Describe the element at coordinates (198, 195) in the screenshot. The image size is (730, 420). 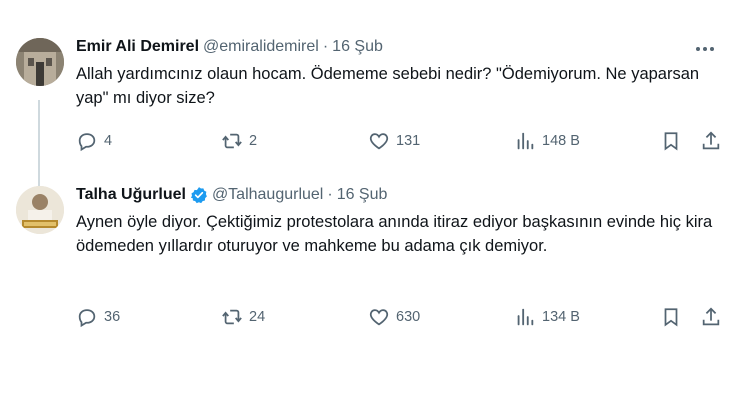
I see `verified-badge-icon` at that location.